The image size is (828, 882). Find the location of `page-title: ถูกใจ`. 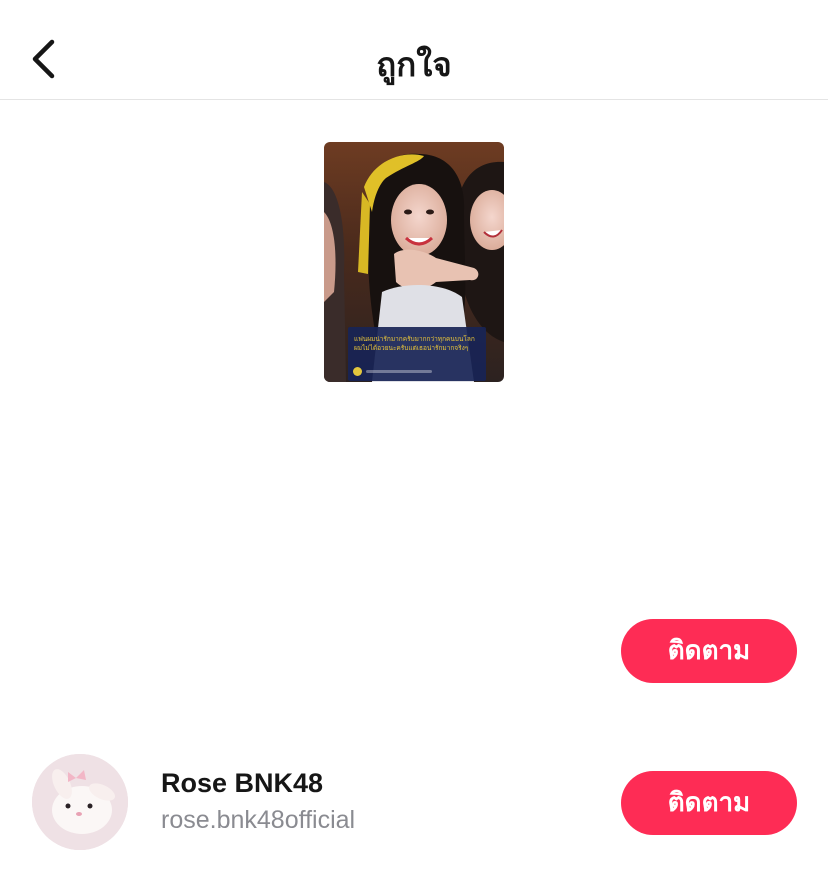

page-title: ถูกใจ is located at coordinates (414, 64).